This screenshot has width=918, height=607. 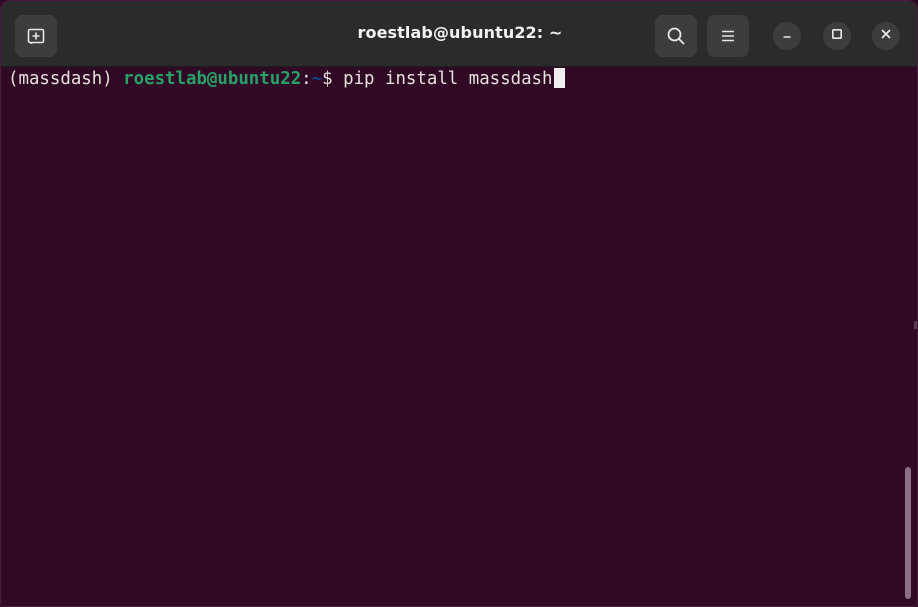 I want to click on hamburger-menu-icon, so click(x=728, y=36).